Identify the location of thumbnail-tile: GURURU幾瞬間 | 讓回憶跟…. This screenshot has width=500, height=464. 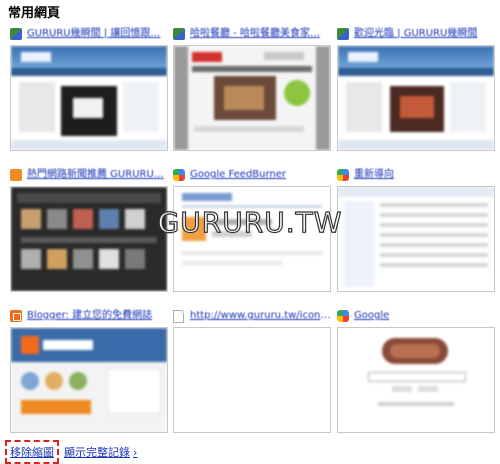
(89, 89).